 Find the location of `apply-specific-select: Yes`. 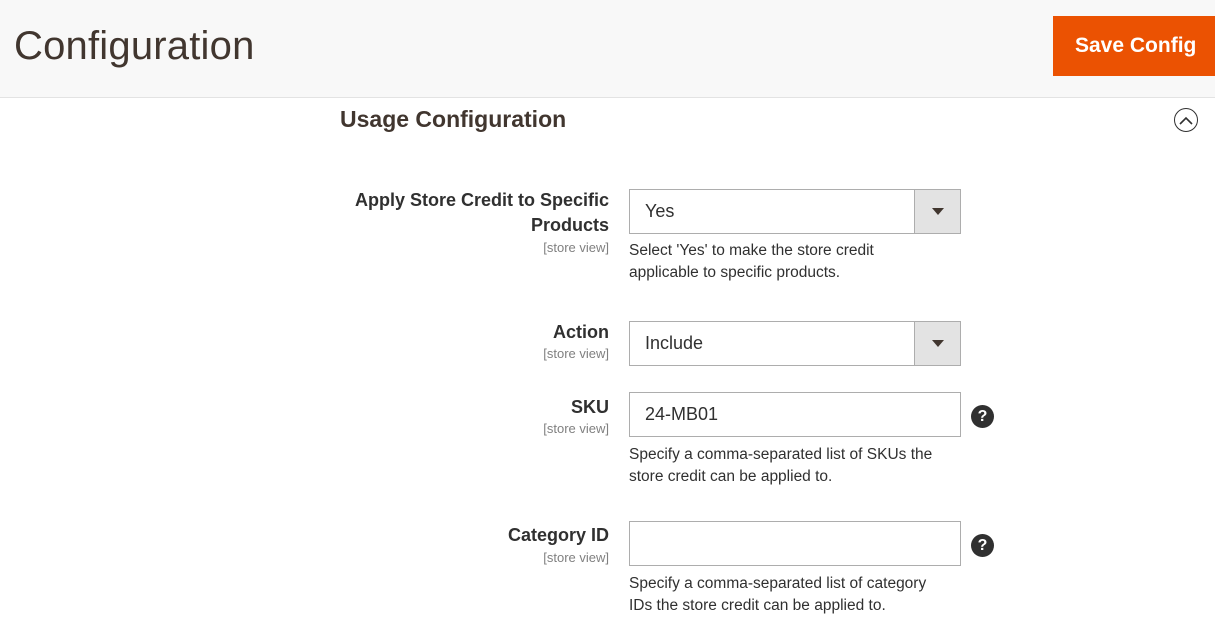

apply-specific-select: Yes is located at coordinates (795, 211).